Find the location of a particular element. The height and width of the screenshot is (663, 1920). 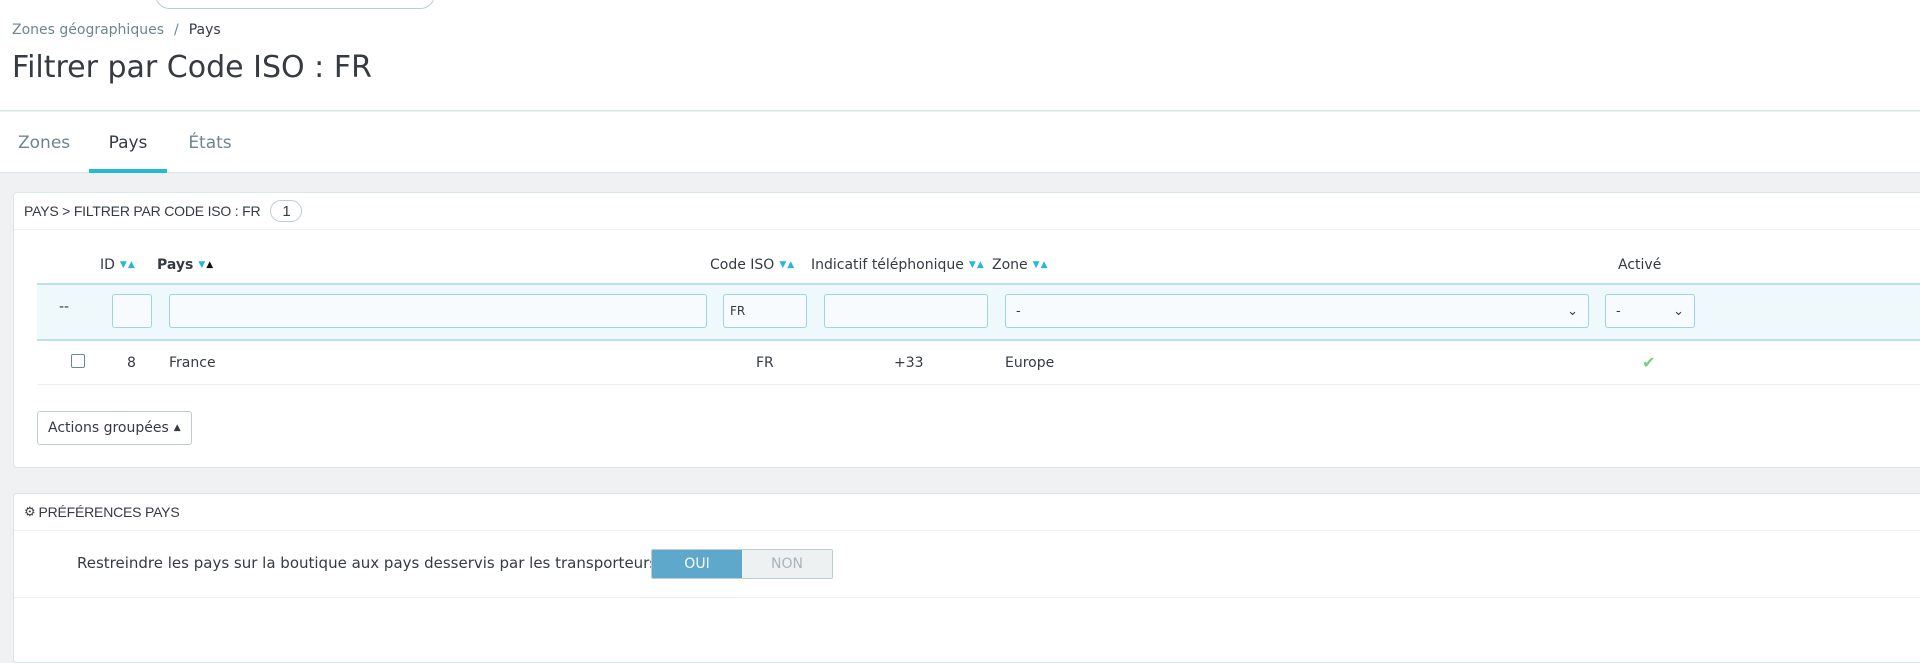

column-header-phone-label: Indicatif téléphonique is located at coordinates (887, 265).